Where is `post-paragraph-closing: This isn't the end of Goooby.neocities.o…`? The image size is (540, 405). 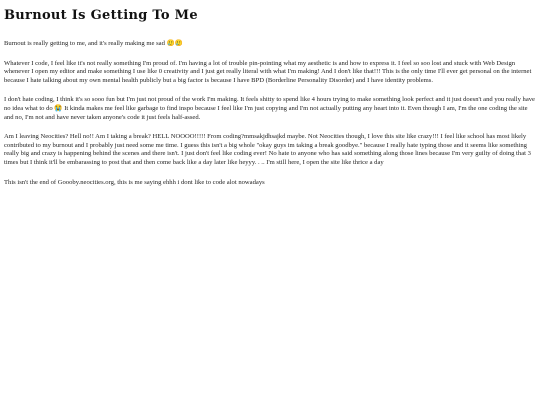
post-paragraph-closing: This isn't the end of Goooby.neocities.o… is located at coordinates (134, 182).